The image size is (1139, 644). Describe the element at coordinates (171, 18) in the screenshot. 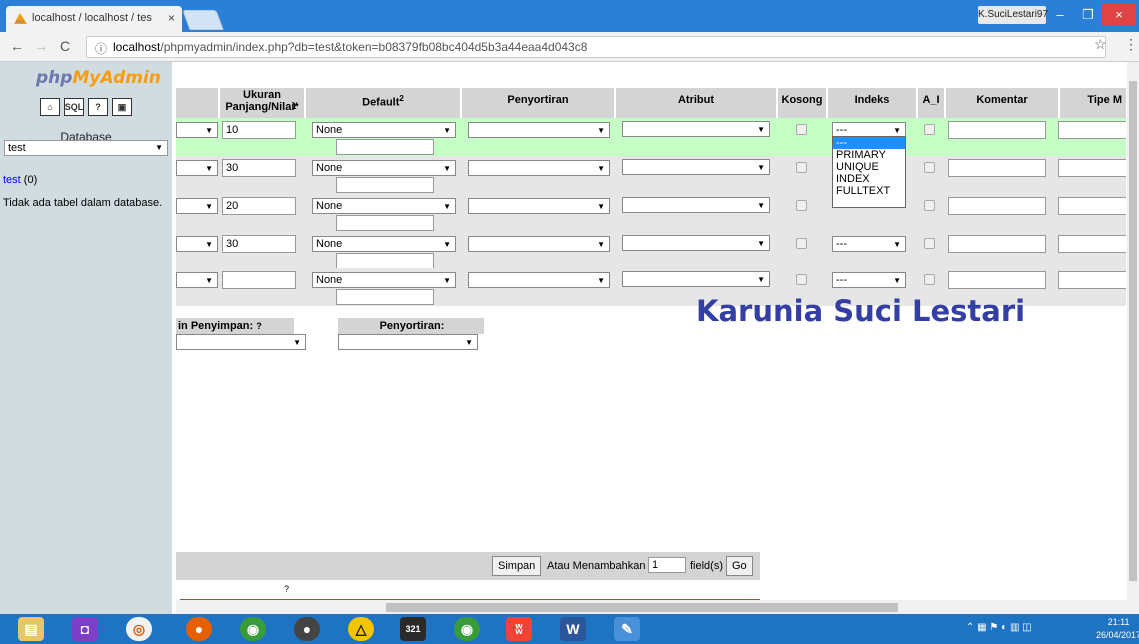

I see `tab-close-icon: ×` at that location.